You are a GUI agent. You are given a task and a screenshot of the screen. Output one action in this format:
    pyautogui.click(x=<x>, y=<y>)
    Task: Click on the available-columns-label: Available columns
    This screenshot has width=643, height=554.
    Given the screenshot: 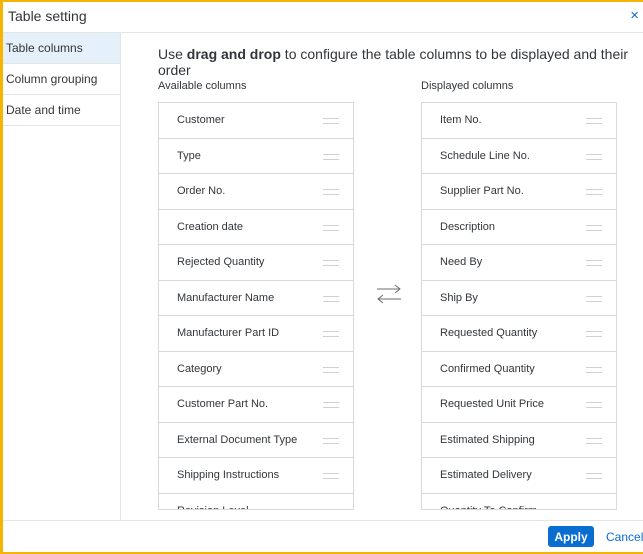 What is the action you would take?
    pyautogui.click(x=202, y=86)
    